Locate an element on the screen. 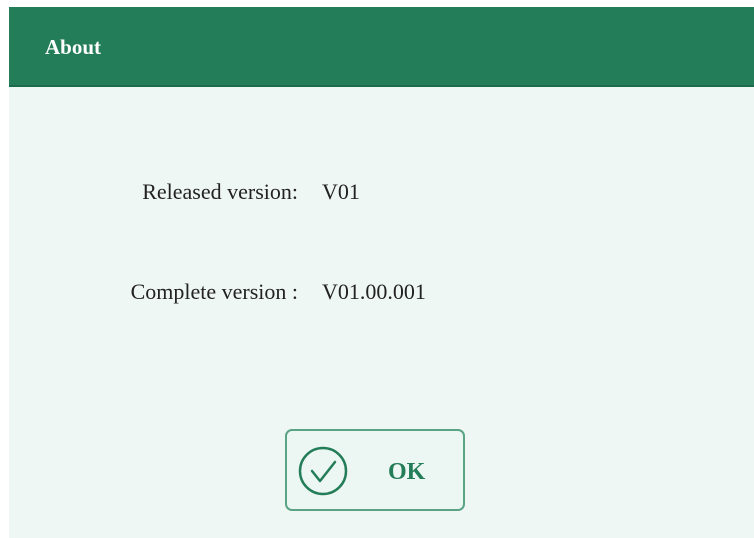 The width and height of the screenshot is (754, 538). dialog-title: About is located at coordinates (73, 47).